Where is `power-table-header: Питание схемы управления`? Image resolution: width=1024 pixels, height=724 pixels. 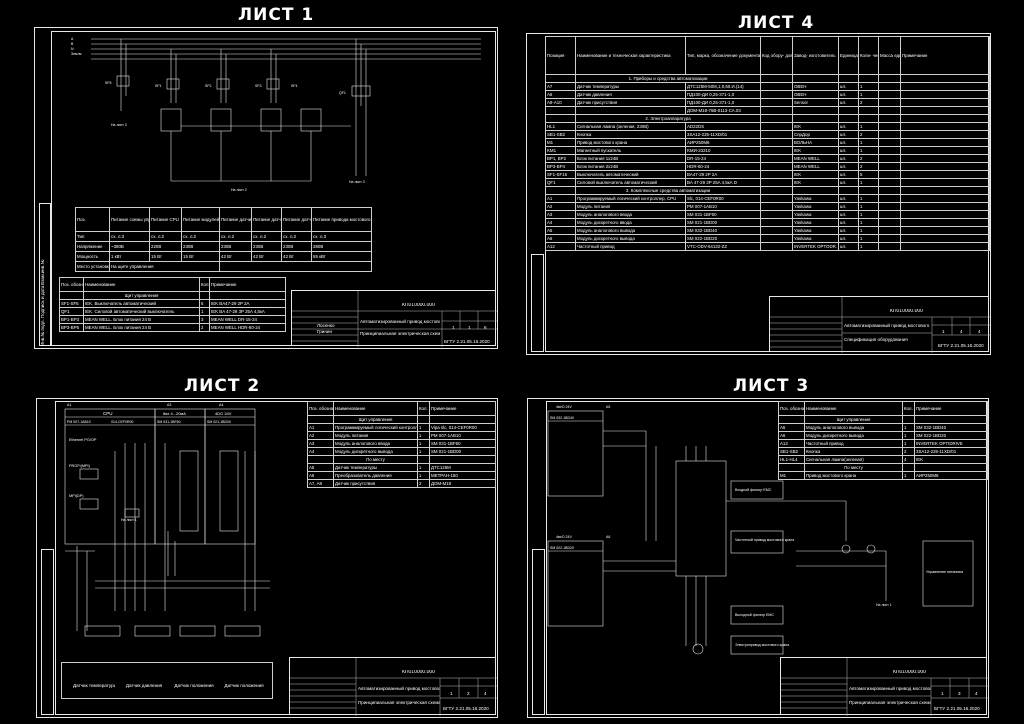 power-table-header: Питание схемы управления is located at coordinates (129, 219).